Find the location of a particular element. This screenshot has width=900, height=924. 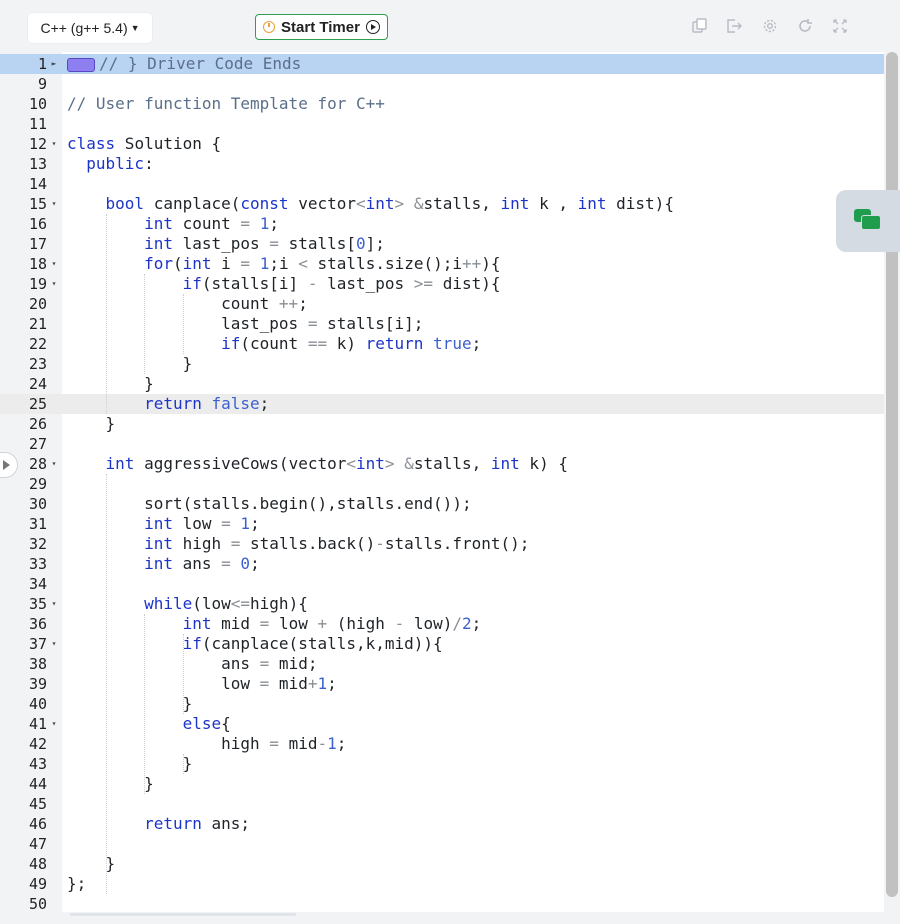

fullscreen-icon is located at coordinates (840, 26).